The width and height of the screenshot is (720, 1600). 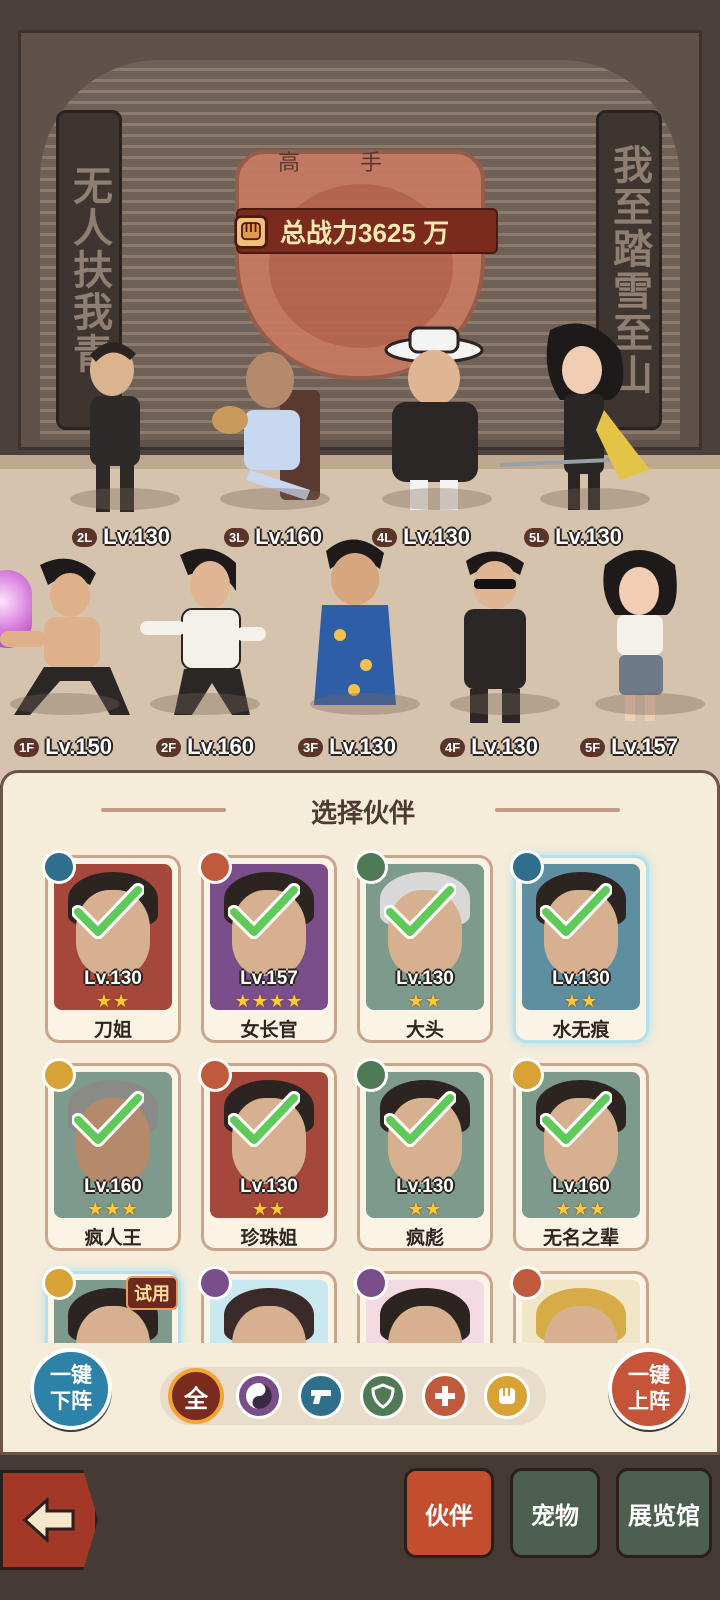 I want to click on card-name: 无名之辈, so click(x=580, y=1238).